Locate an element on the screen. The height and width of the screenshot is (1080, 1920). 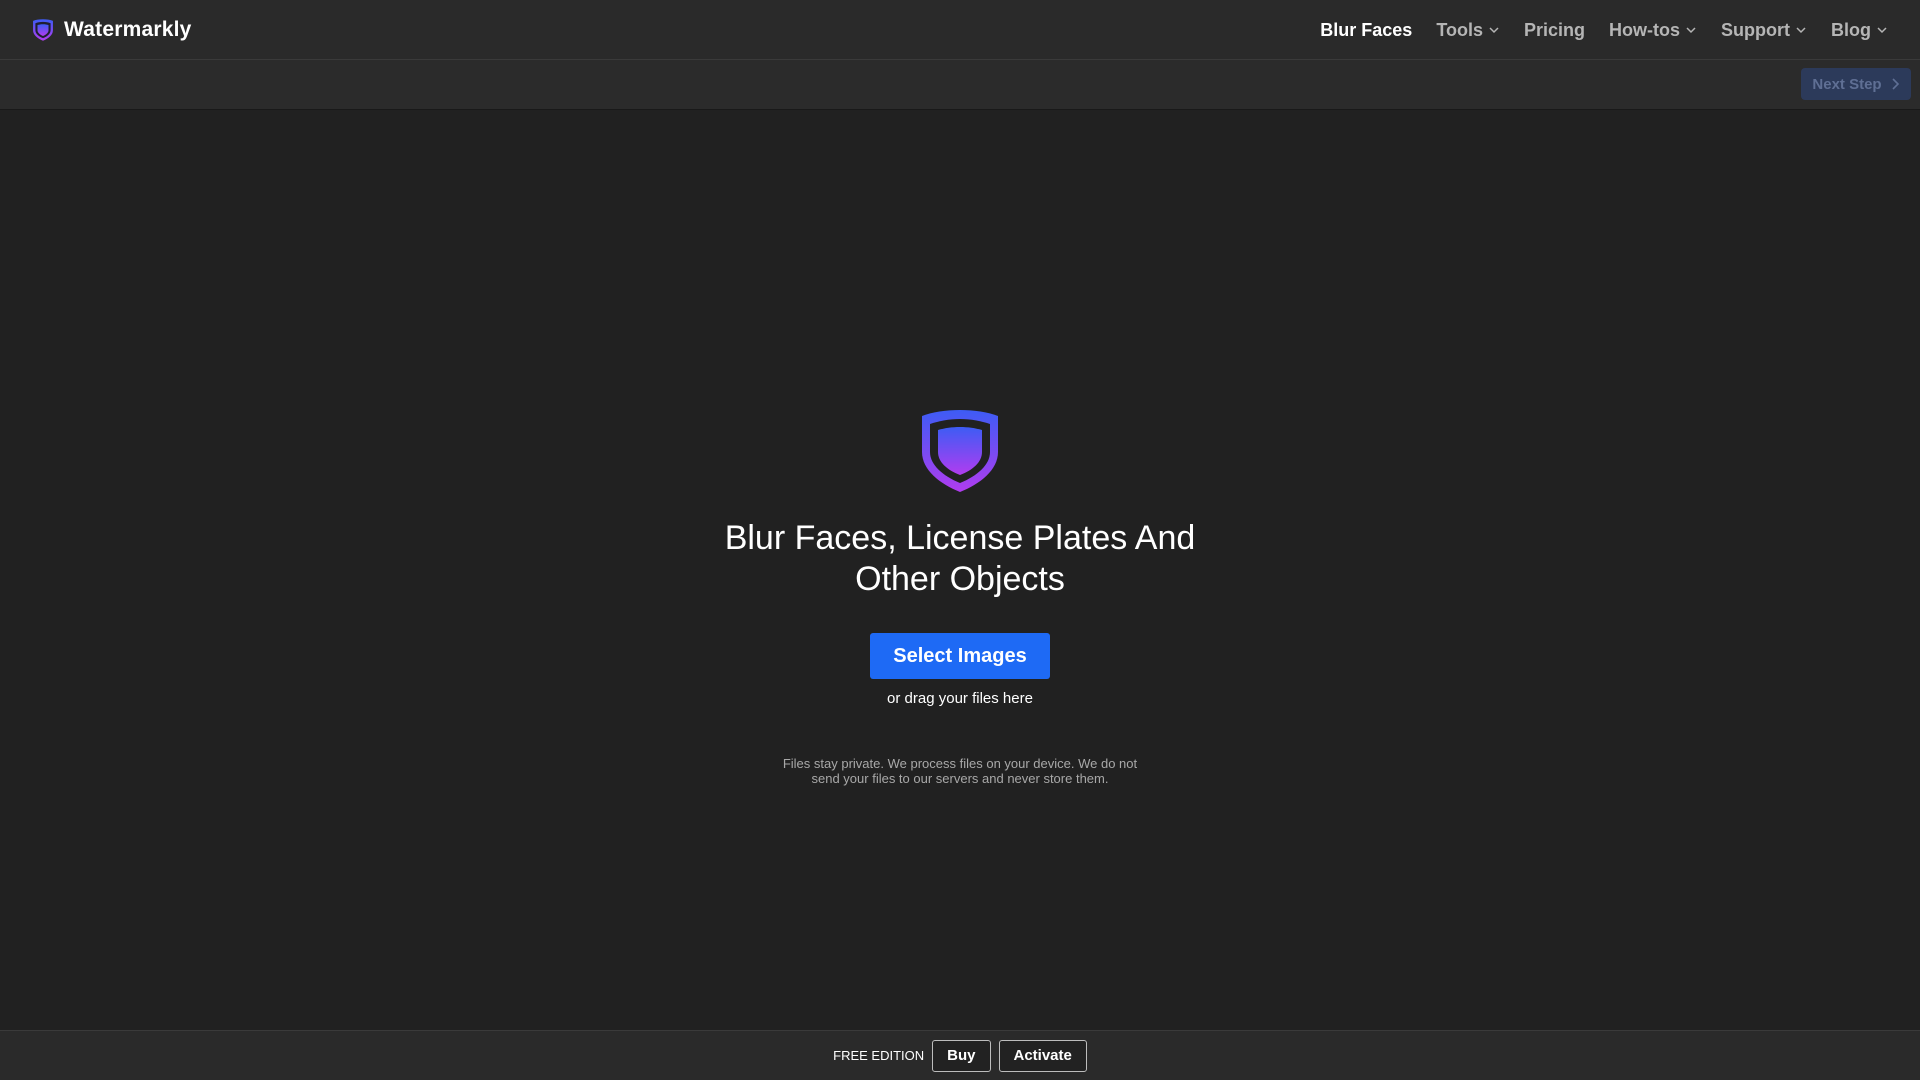
edition-label: FREE EDITION is located at coordinates (879, 1055).